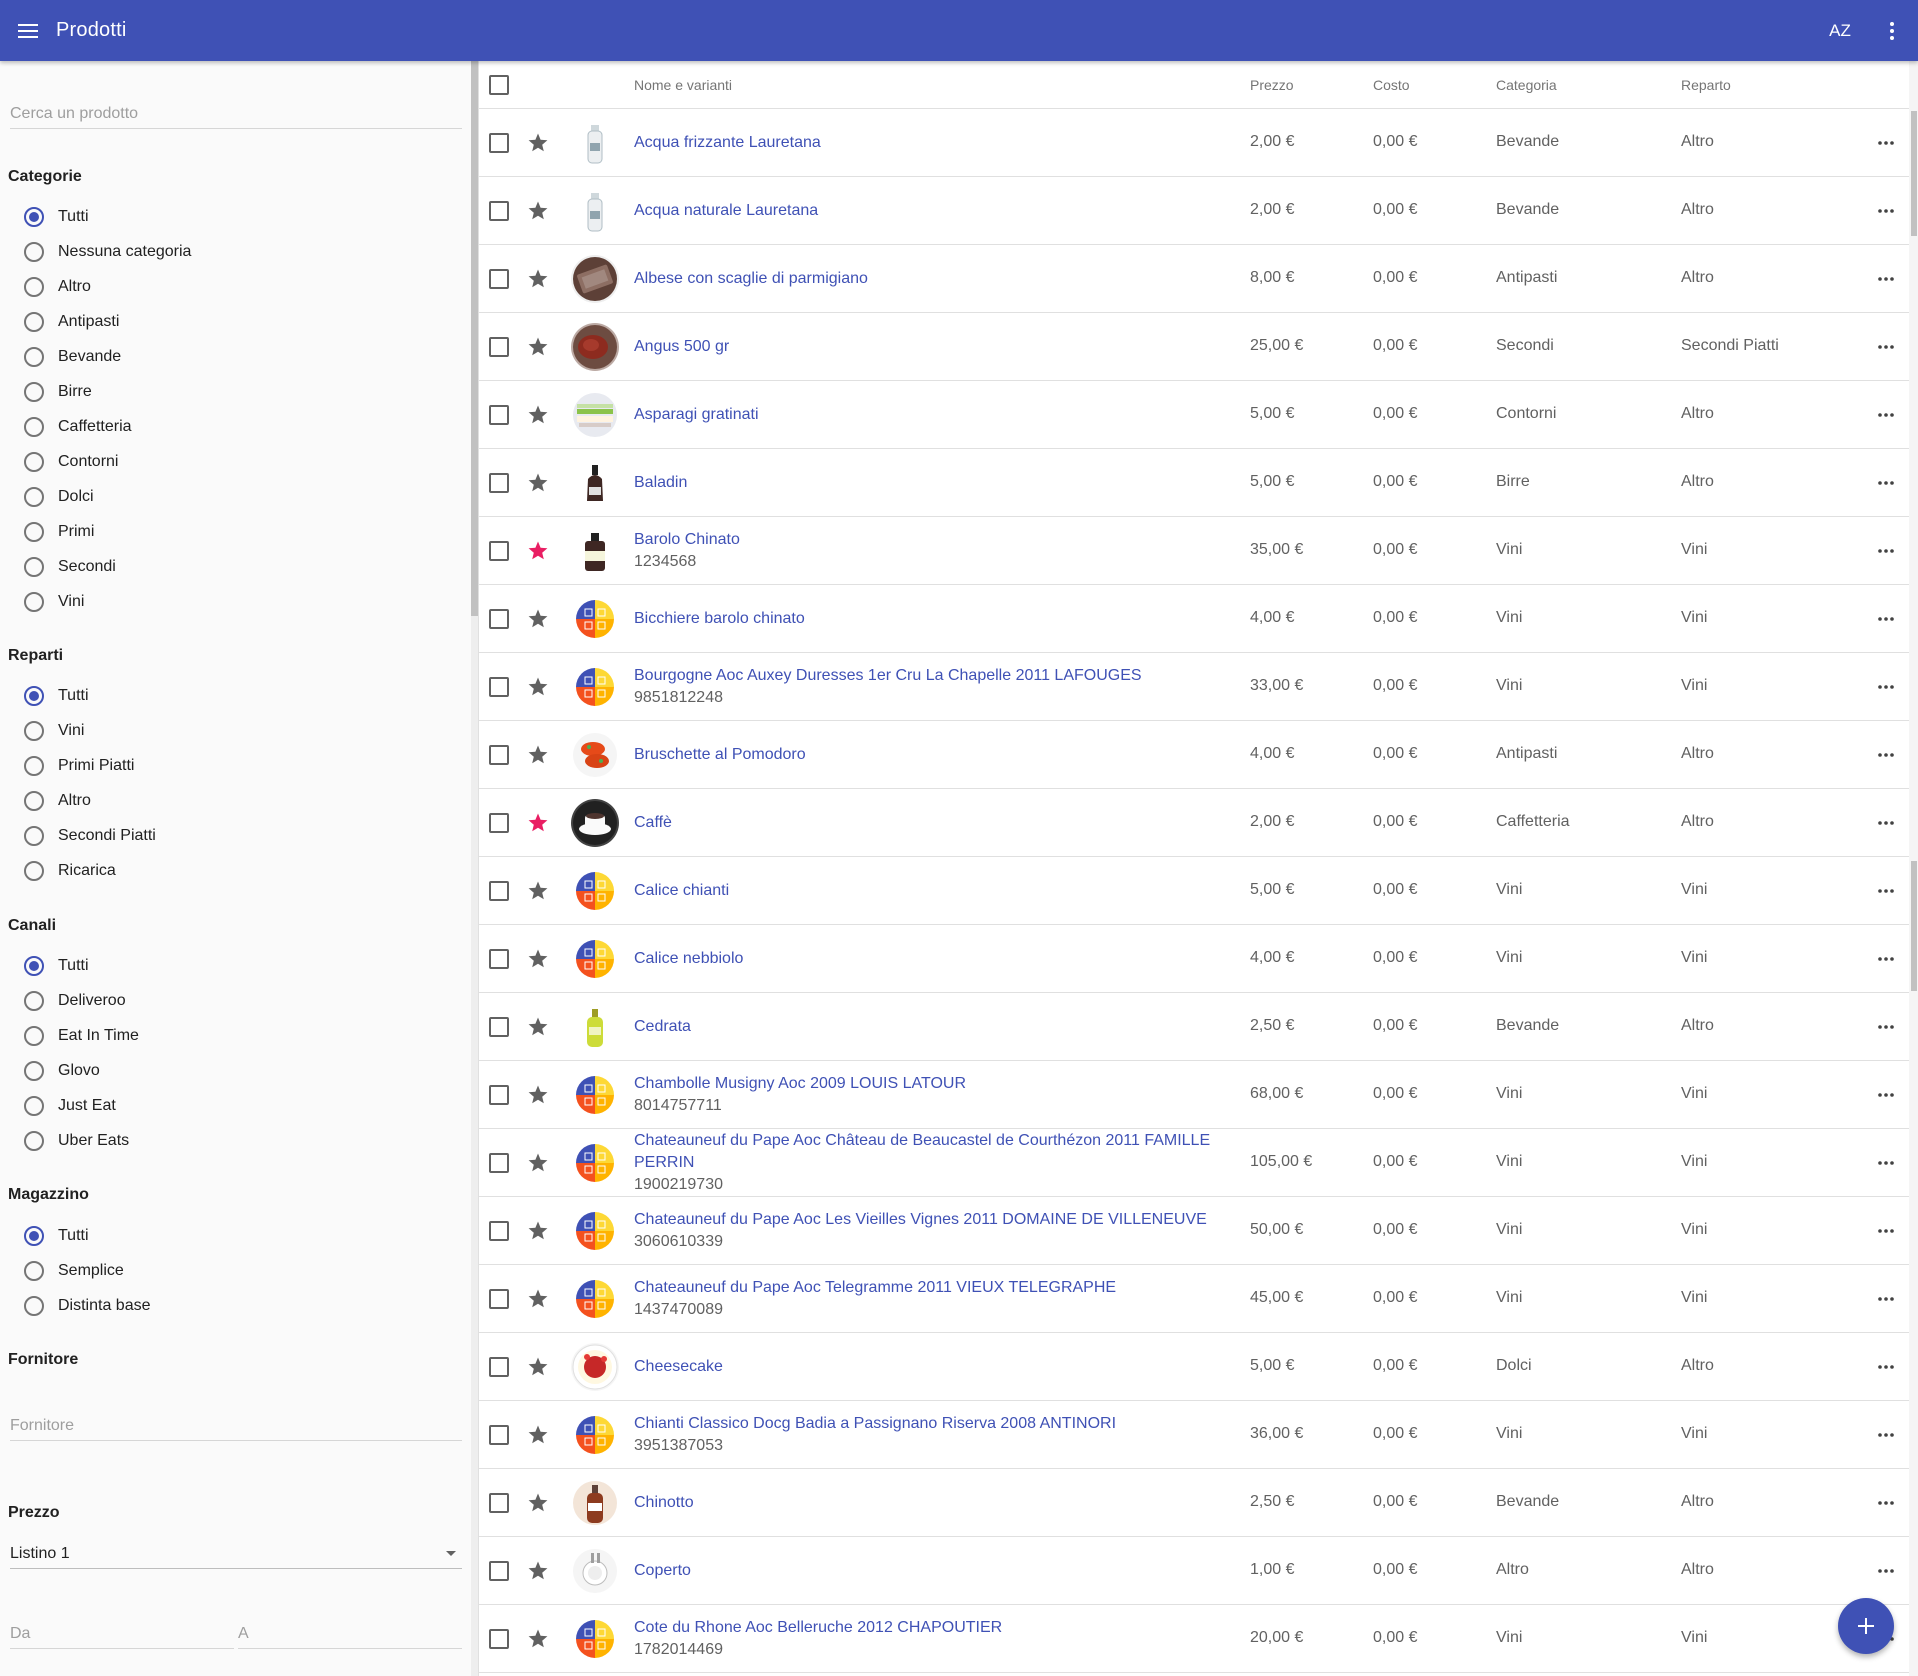 This screenshot has width=1918, height=1676. I want to click on channels-option: Deliveroo, so click(75, 1001).